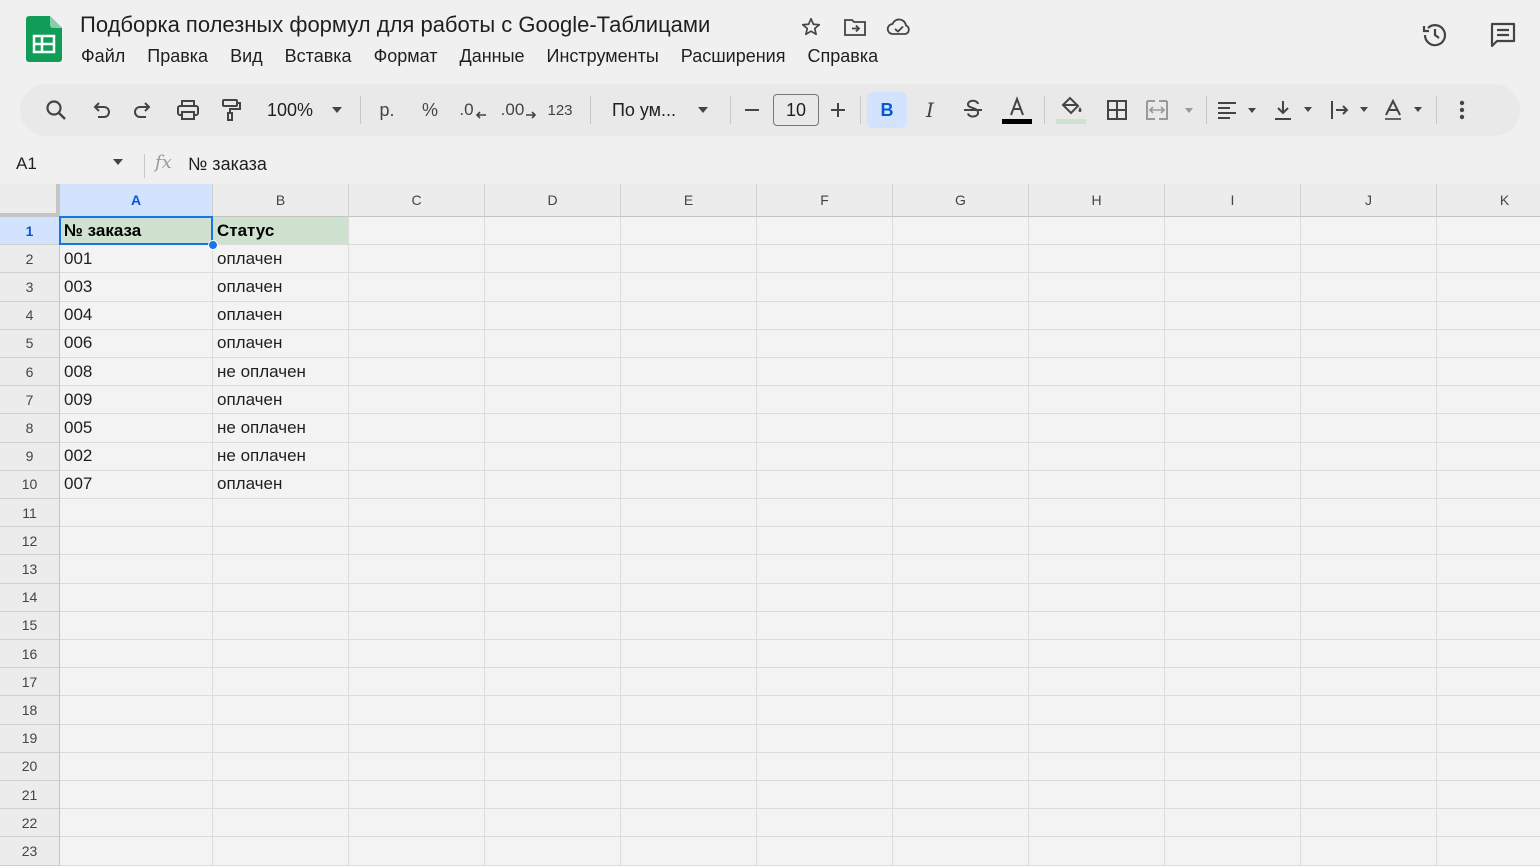  Describe the element at coordinates (519, 110) in the screenshot. I see `increase-decimal-button: .00` at that location.